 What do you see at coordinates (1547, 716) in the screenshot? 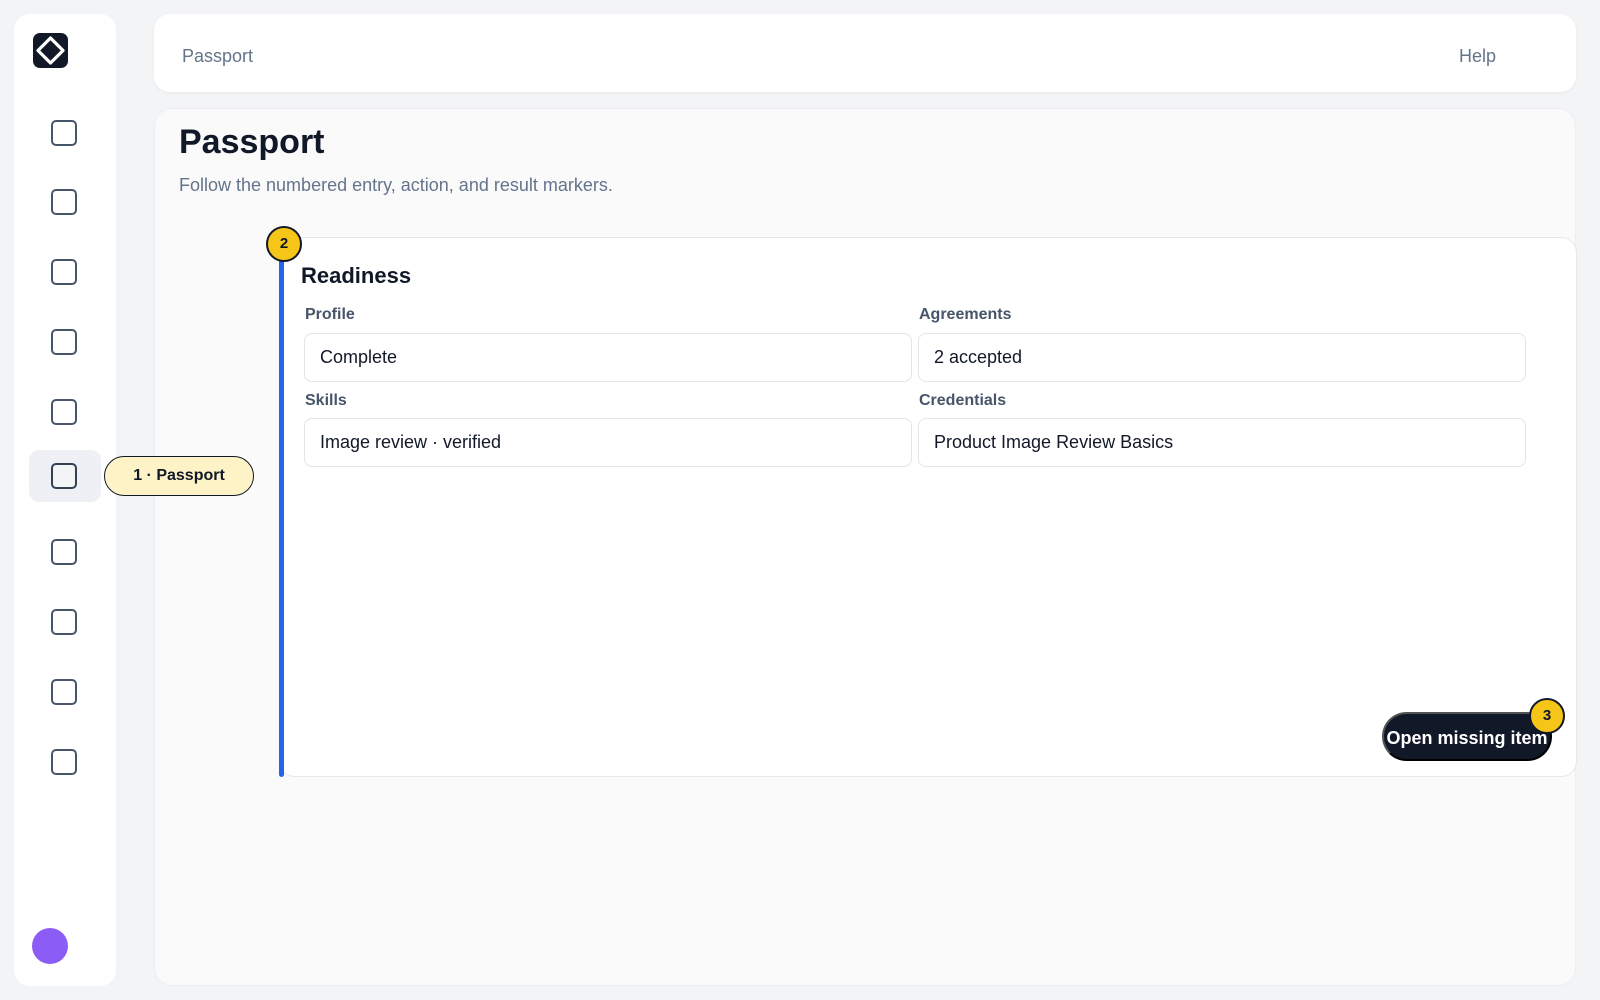
I see `step-3-marker: 3` at bounding box center [1547, 716].